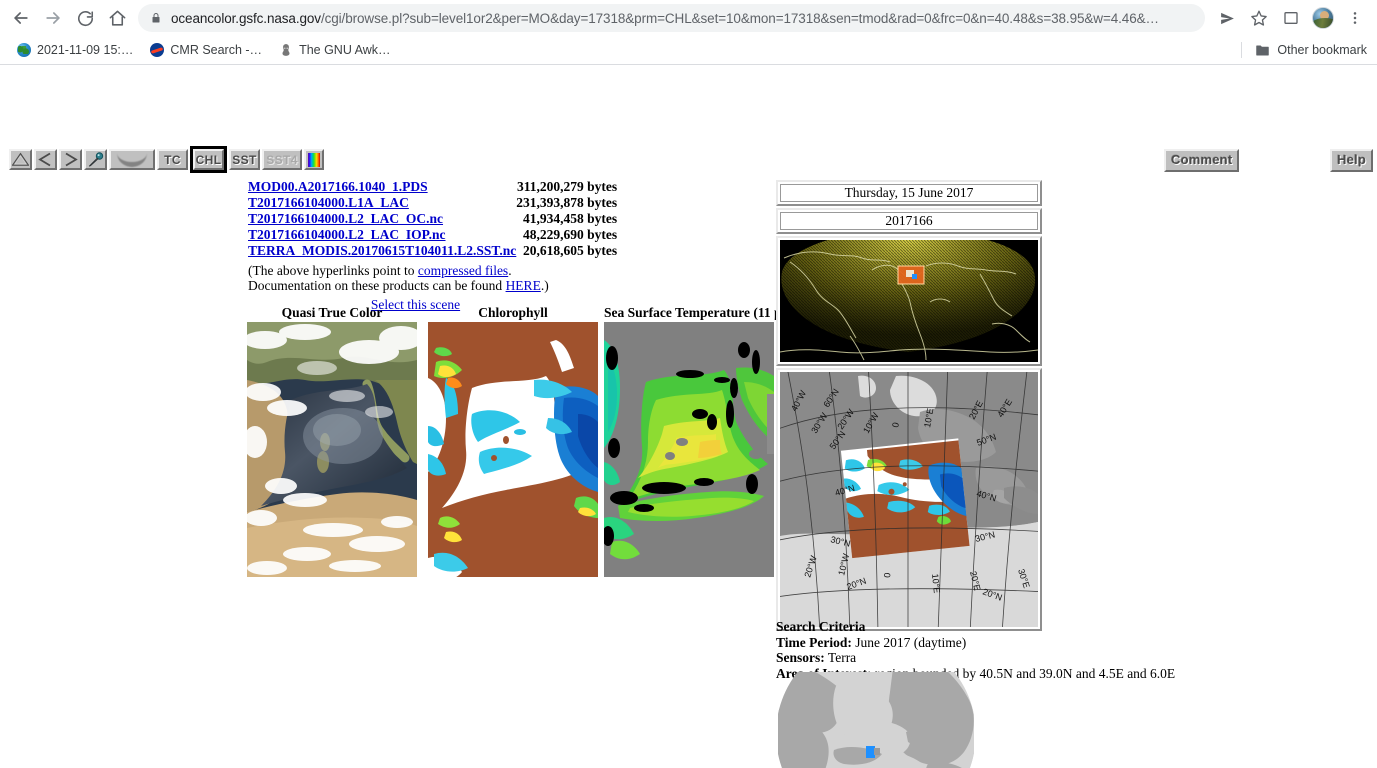  What do you see at coordinates (332, 312) in the screenshot?
I see `image-caption: Quasi True Color` at bounding box center [332, 312].